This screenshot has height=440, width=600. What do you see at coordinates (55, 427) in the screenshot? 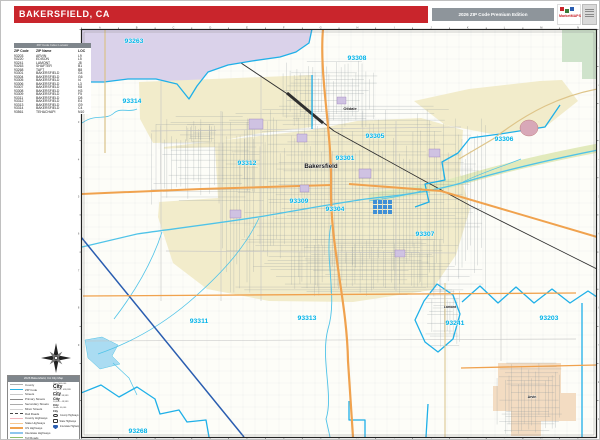
I see `int-shield-icon` at bounding box center [55, 427].